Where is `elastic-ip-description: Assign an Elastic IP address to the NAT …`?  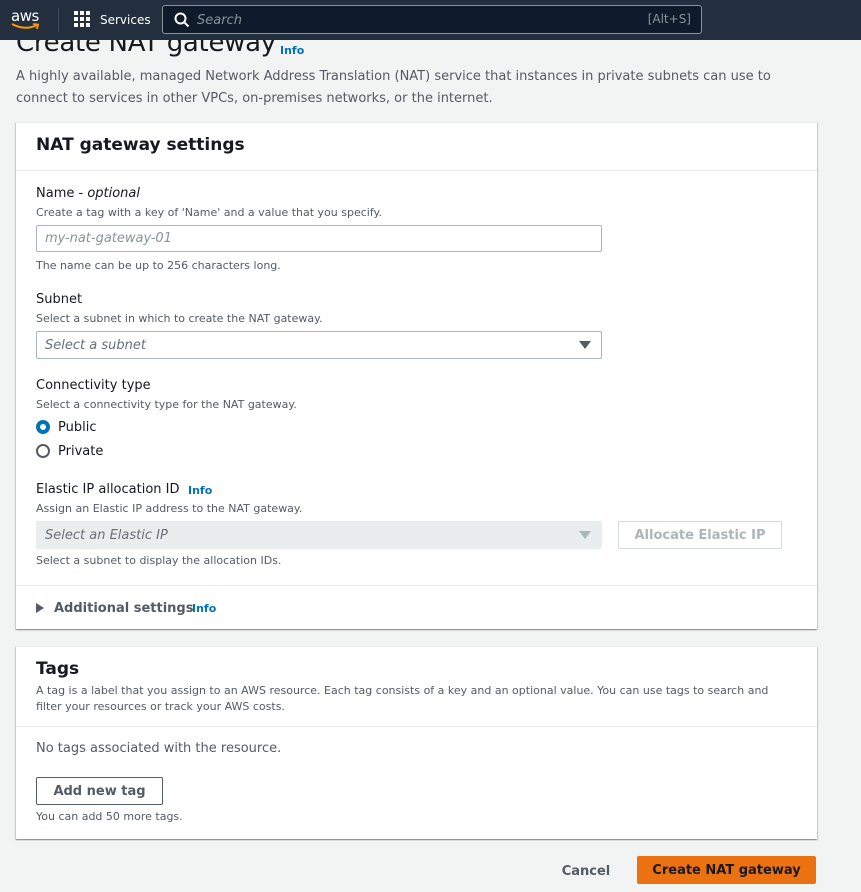 elastic-ip-description: Assign an Elastic IP address to the NAT … is located at coordinates (169, 508).